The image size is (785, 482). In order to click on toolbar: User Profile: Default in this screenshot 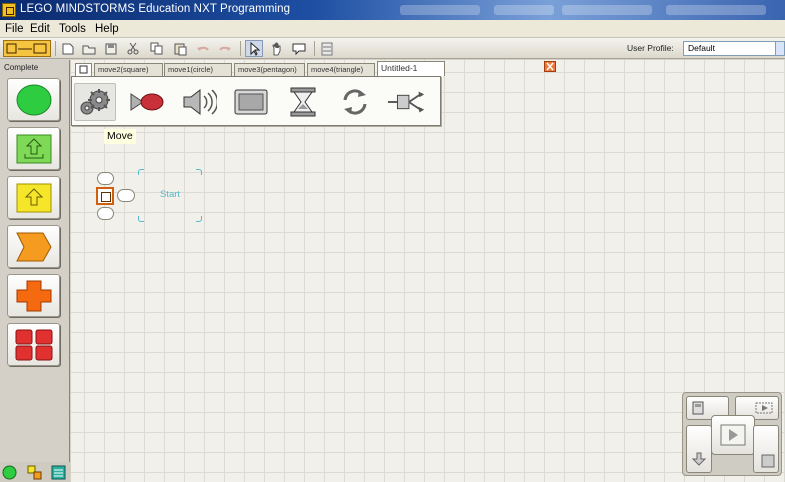, I will do `click(392, 48)`.